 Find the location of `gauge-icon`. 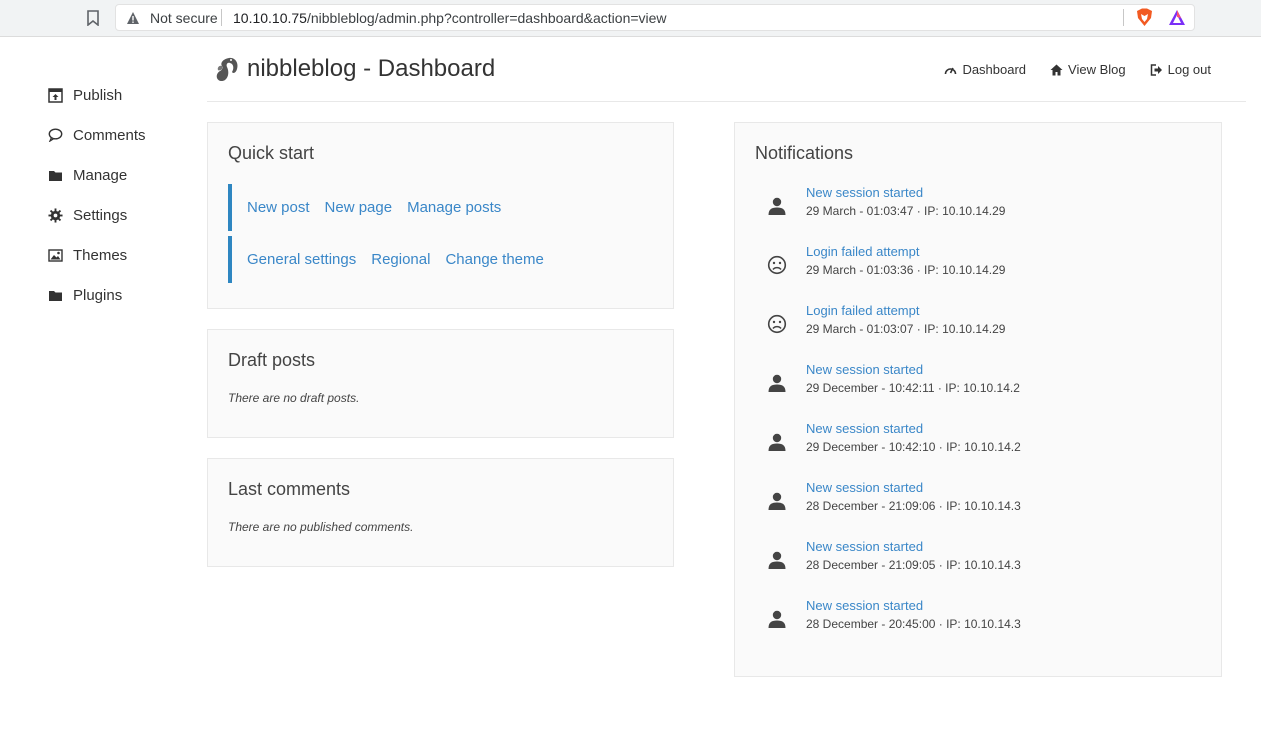

gauge-icon is located at coordinates (951, 71).